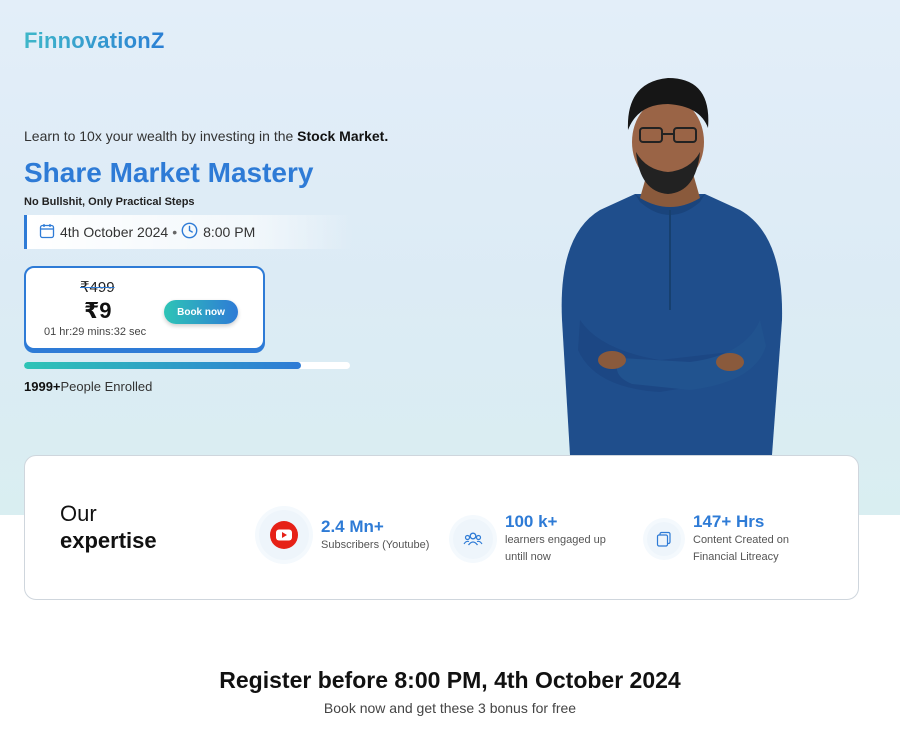 The height and width of the screenshot is (742, 900). Describe the element at coordinates (114, 232) in the screenshot. I see `event-date: 4th October 2024` at that location.